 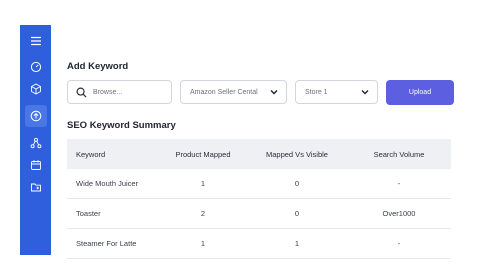 I want to click on hamburger-menu-icon, so click(x=35, y=41).